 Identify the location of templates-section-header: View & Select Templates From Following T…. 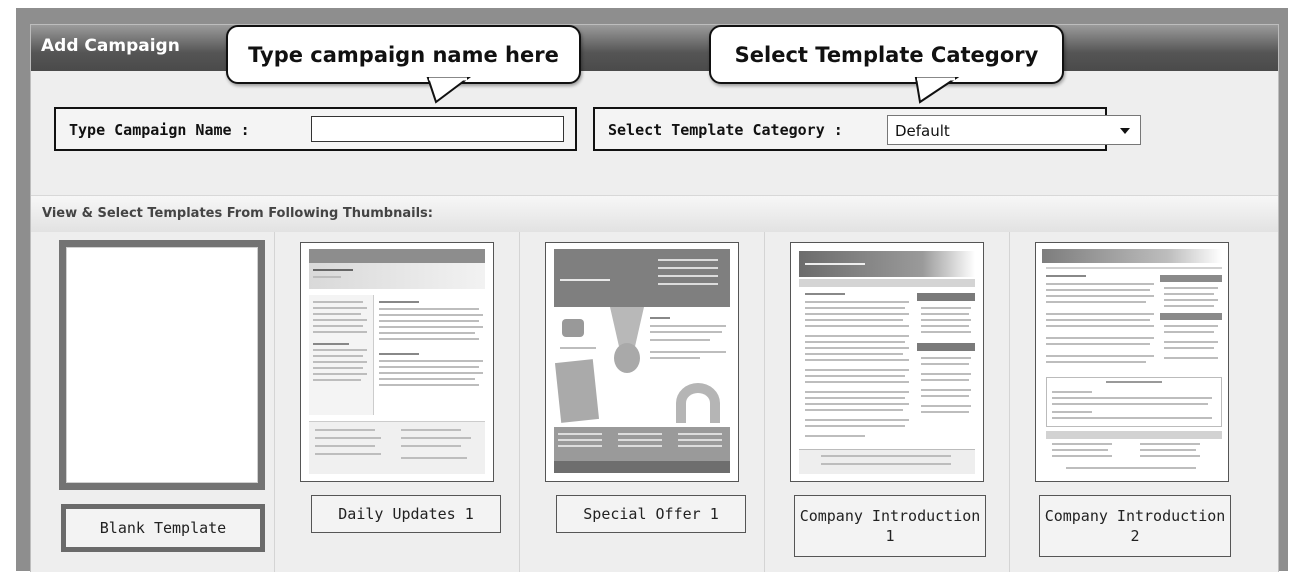
(654, 214).